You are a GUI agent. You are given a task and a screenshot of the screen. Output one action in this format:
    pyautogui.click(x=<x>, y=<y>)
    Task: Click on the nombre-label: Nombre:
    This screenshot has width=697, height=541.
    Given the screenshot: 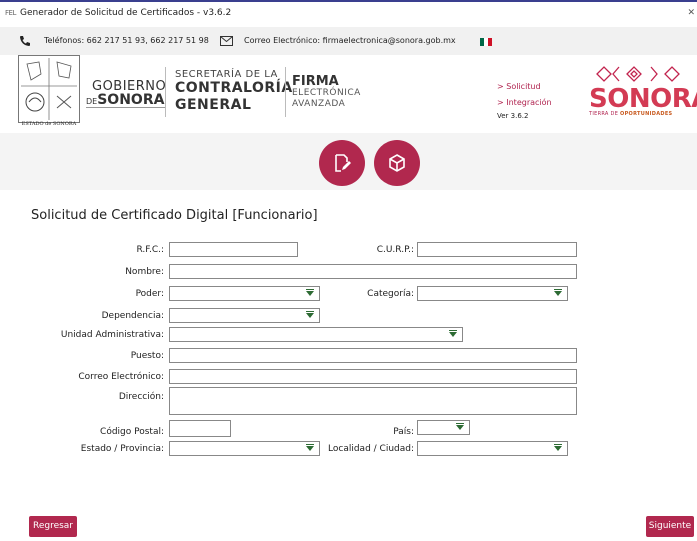 What is the action you would take?
    pyautogui.click(x=144, y=272)
    